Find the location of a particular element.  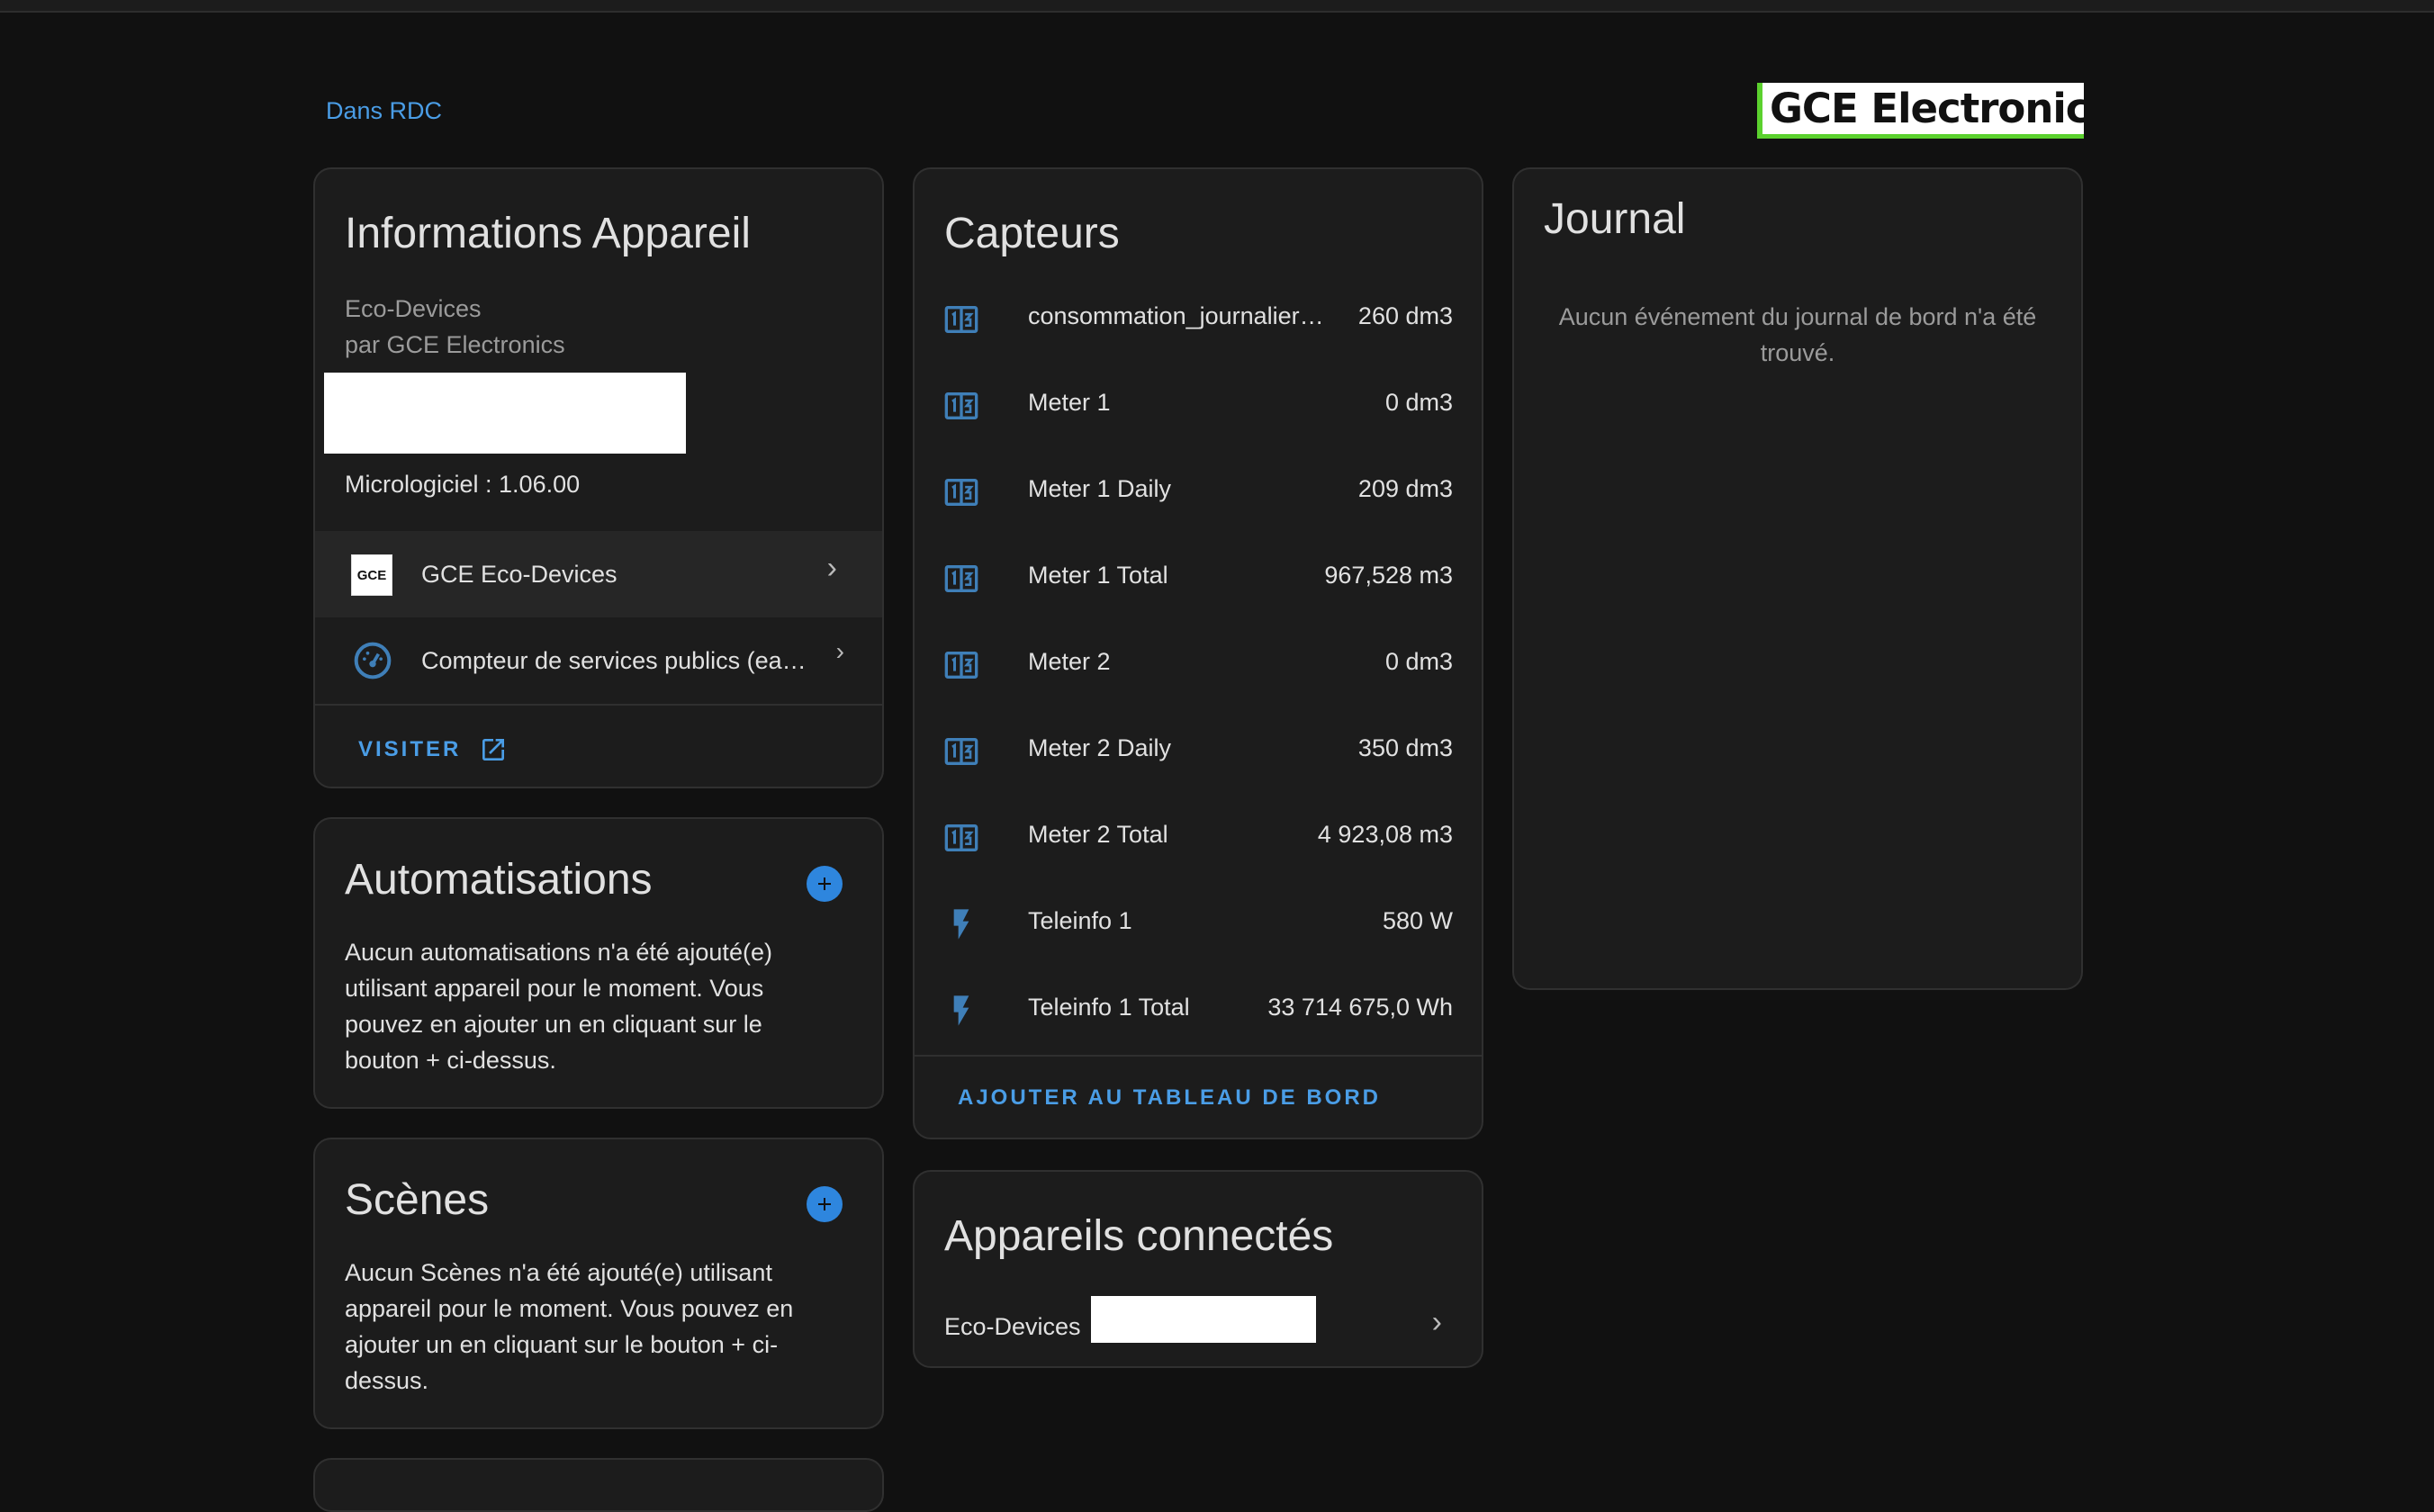

sensor-value: 209 dm3 is located at coordinates (1405, 489).